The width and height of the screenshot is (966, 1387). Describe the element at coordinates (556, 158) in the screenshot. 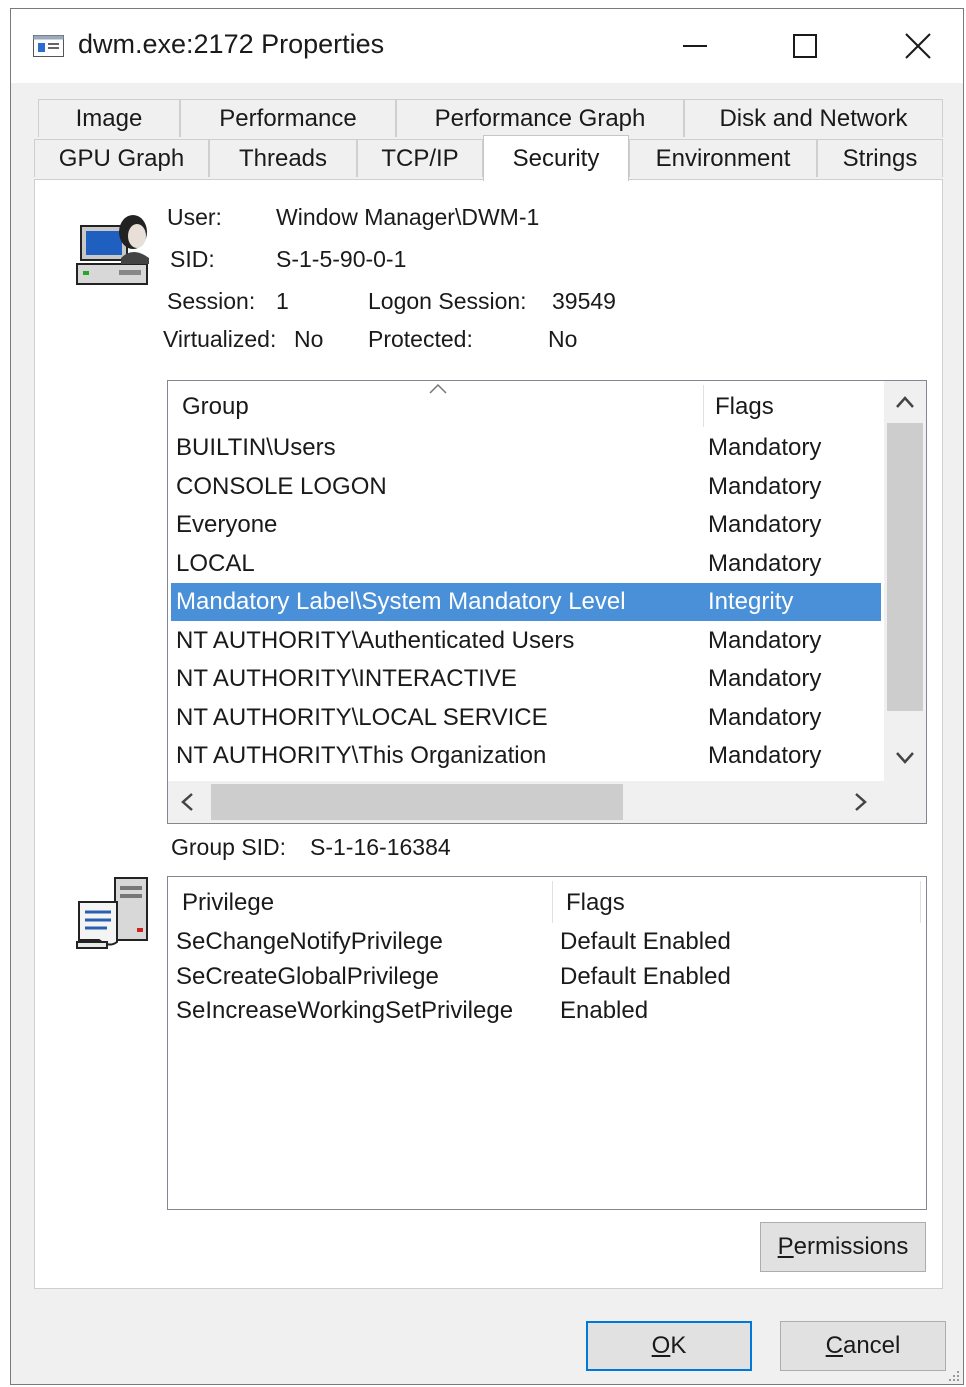

I see `tab-security: Security` at that location.